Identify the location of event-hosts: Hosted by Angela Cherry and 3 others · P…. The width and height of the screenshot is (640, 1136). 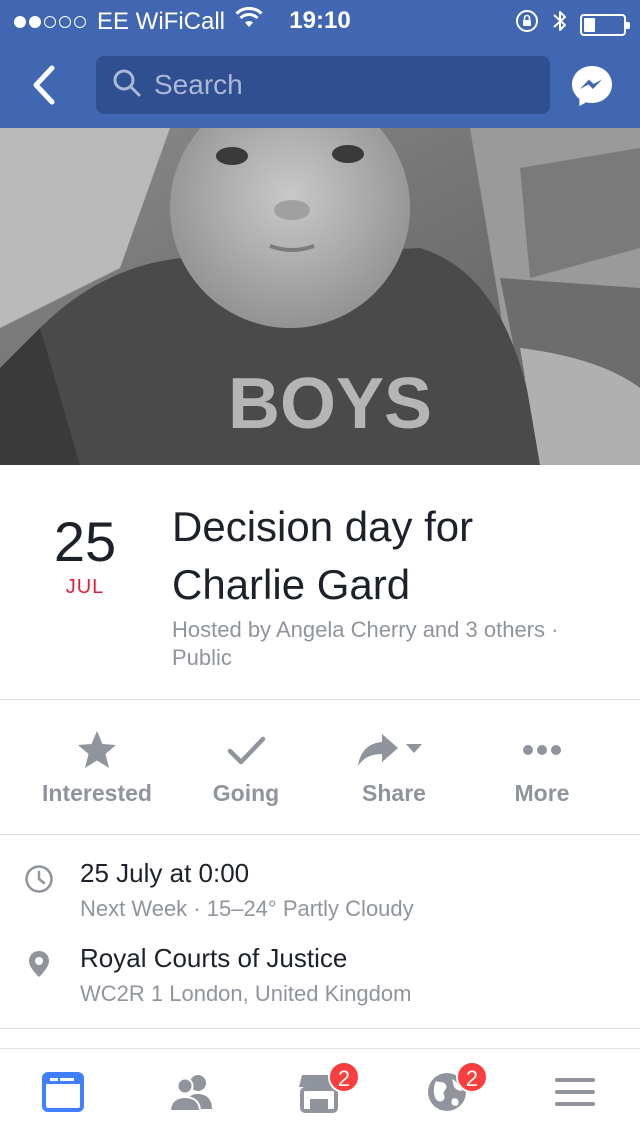
(397, 644).